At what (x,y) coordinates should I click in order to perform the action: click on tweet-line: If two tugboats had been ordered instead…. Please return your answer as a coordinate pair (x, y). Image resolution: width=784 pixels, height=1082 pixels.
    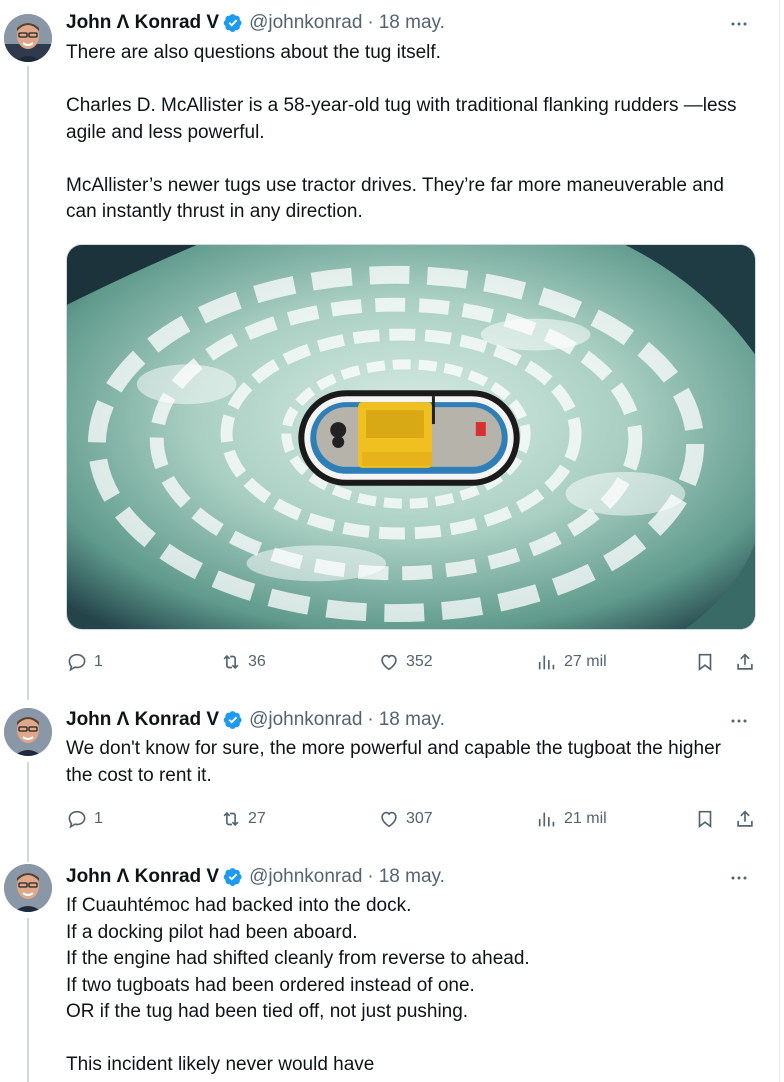
    Looking at the image, I should click on (270, 985).